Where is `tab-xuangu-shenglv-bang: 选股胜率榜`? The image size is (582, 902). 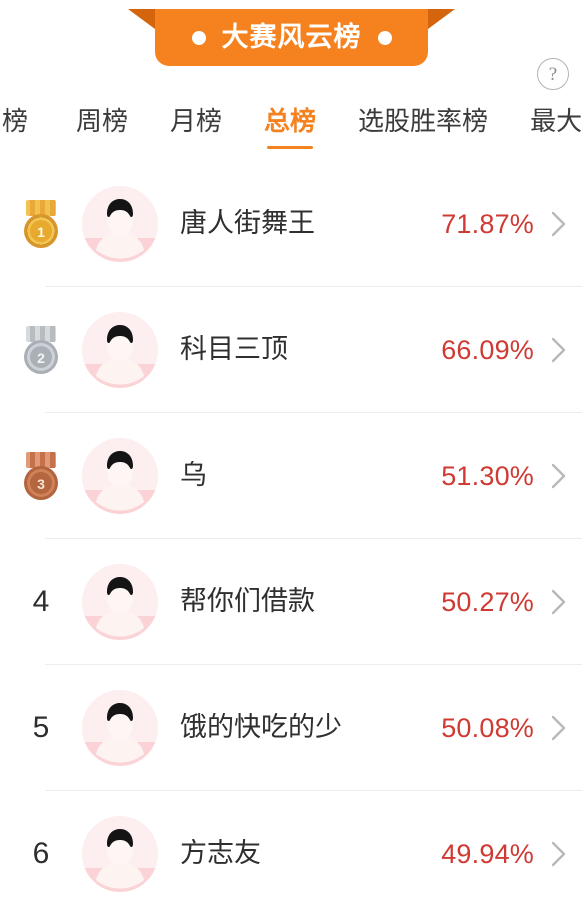
tab-xuangu-shenglv-bang: 选股胜率榜 is located at coordinates (423, 126).